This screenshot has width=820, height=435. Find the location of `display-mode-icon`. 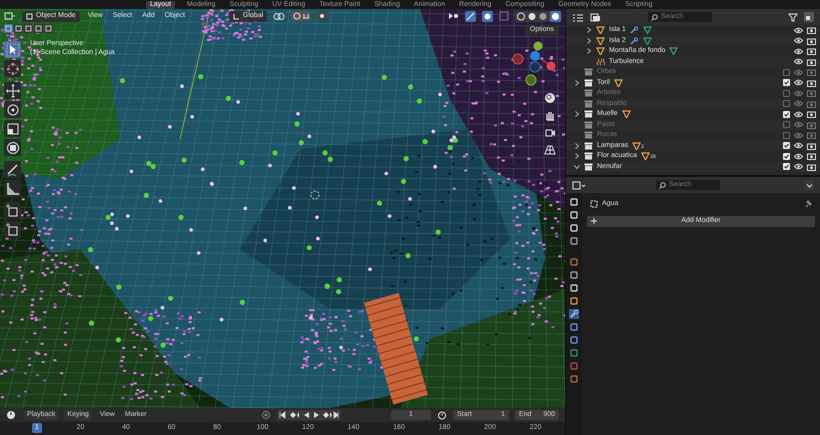

display-mode-icon is located at coordinates (579, 17).